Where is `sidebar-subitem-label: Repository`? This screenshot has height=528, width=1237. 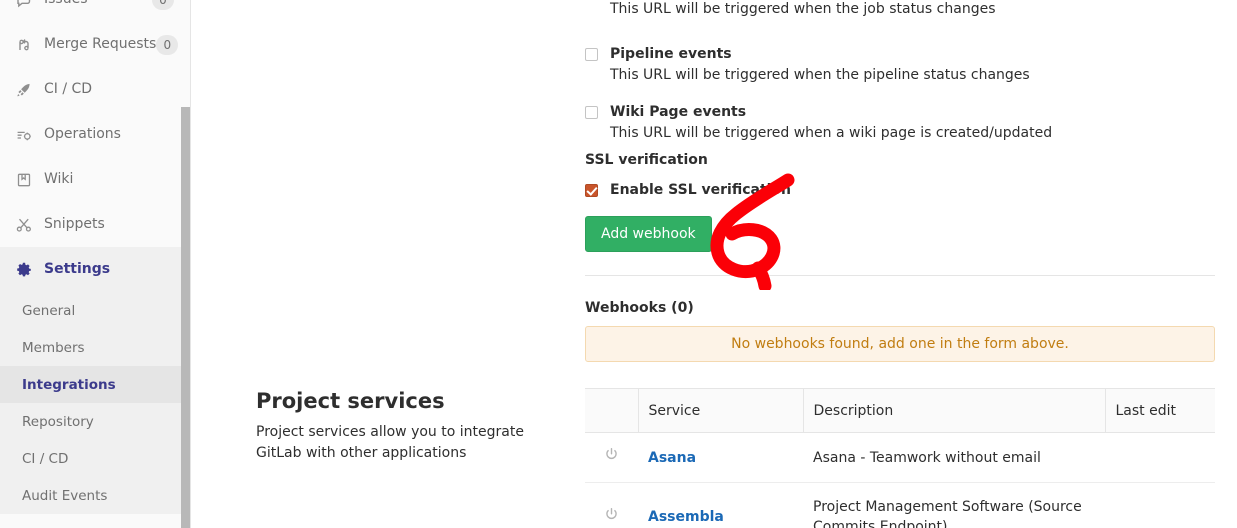 sidebar-subitem-label: Repository is located at coordinates (58, 421).